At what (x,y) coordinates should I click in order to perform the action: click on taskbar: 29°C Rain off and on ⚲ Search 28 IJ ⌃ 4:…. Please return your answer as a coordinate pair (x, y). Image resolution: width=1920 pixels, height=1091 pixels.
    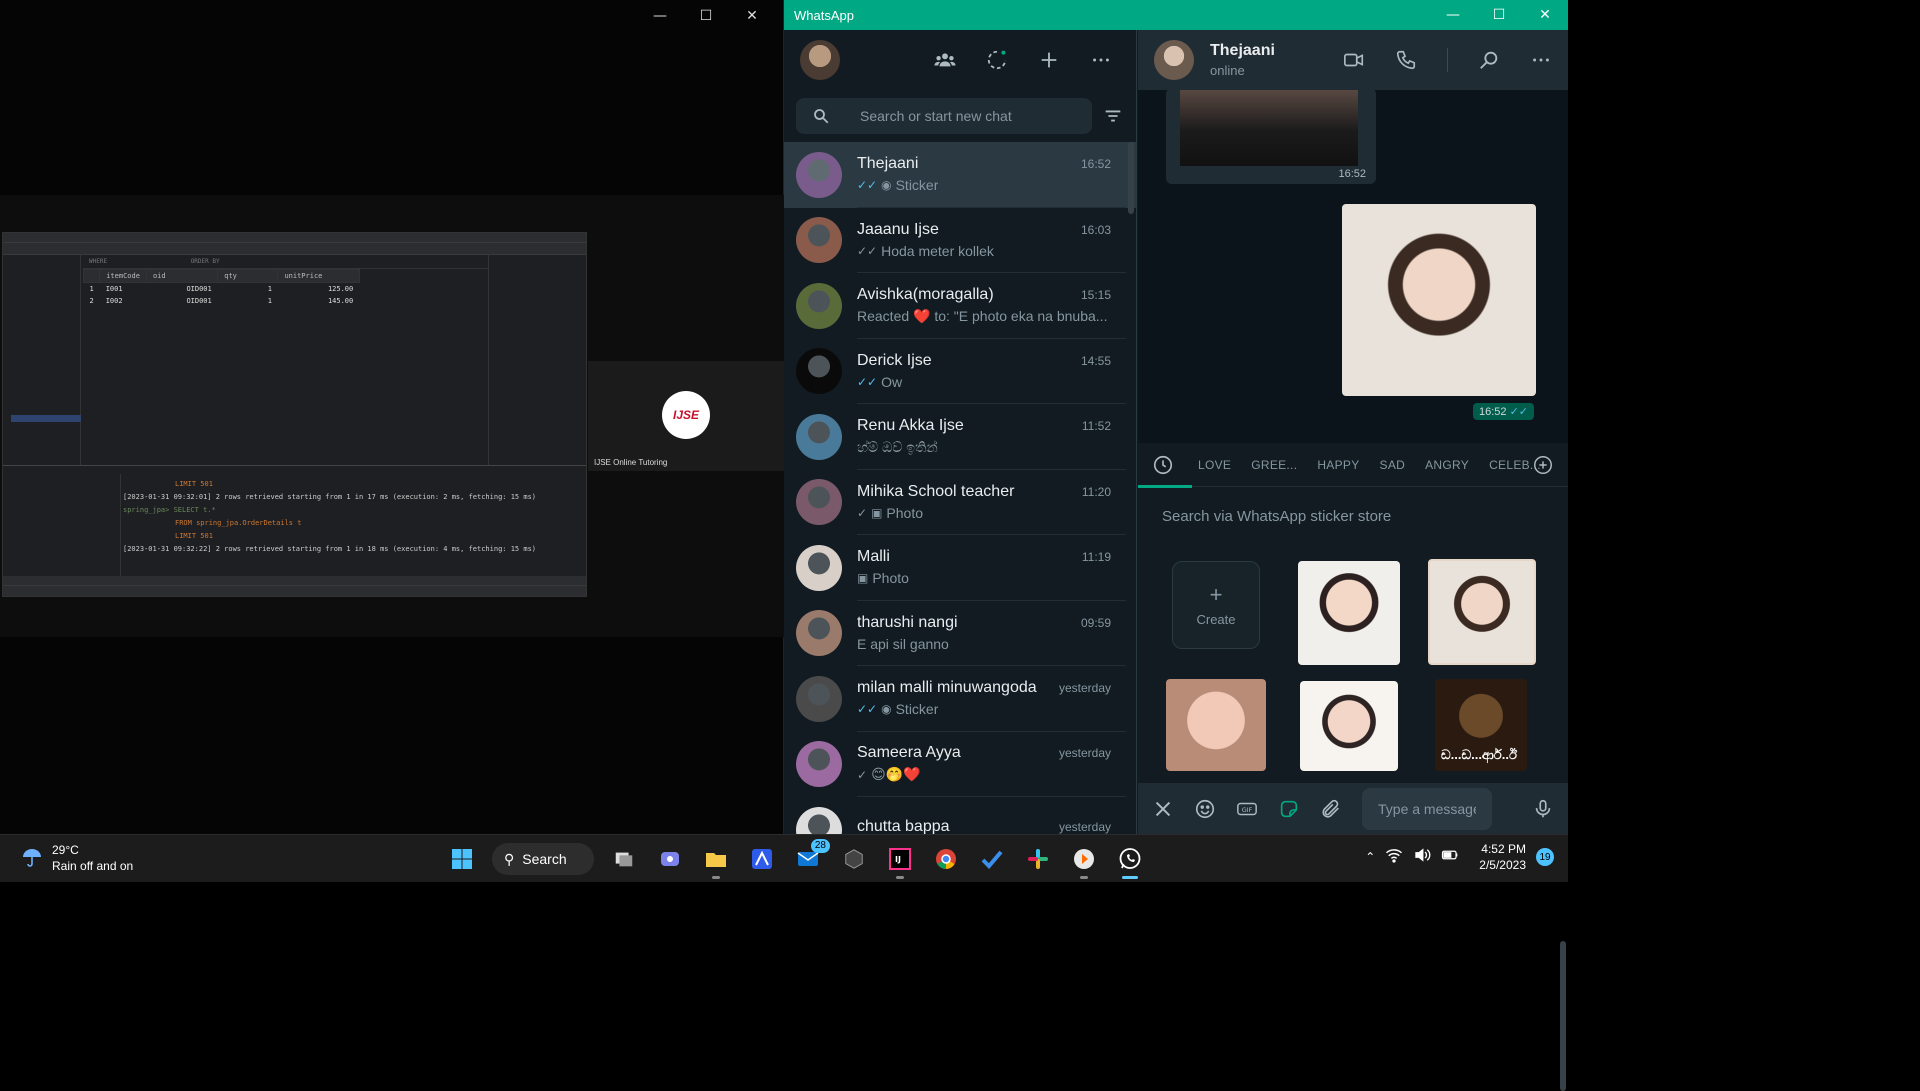
    Looking at the image, I should click on (784, 858).